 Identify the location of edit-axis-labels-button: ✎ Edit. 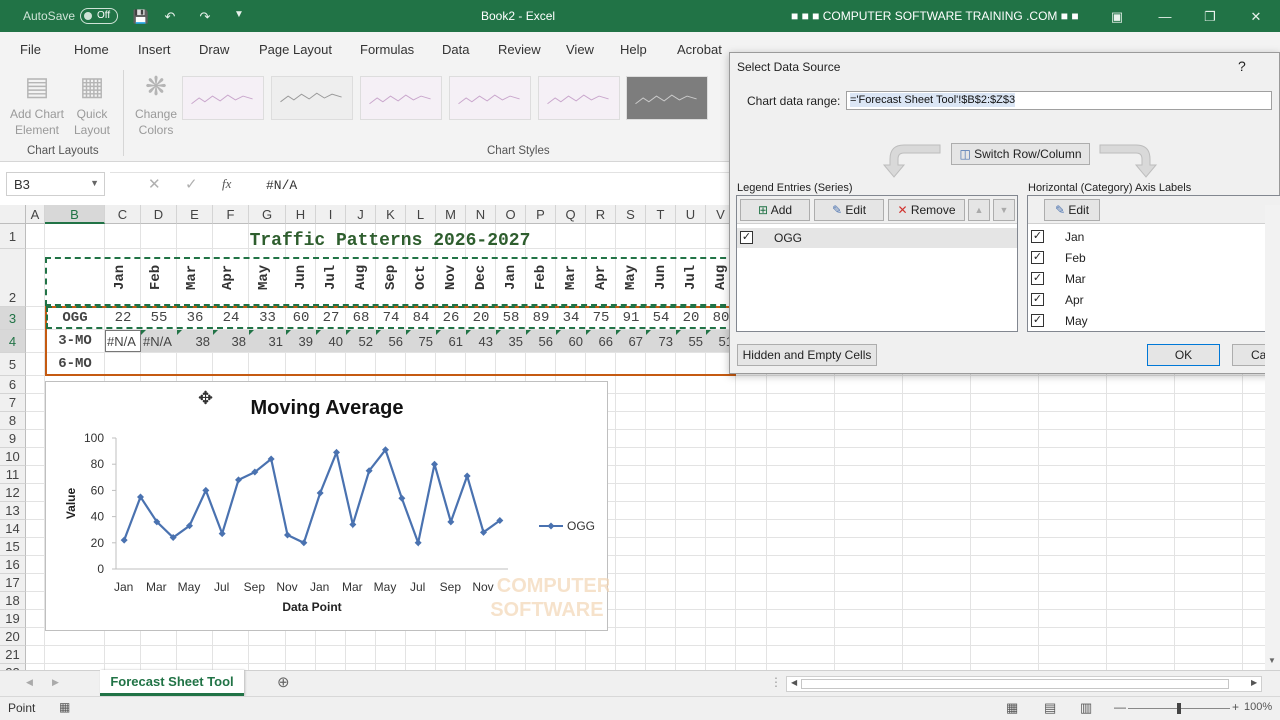
(1072, 210).